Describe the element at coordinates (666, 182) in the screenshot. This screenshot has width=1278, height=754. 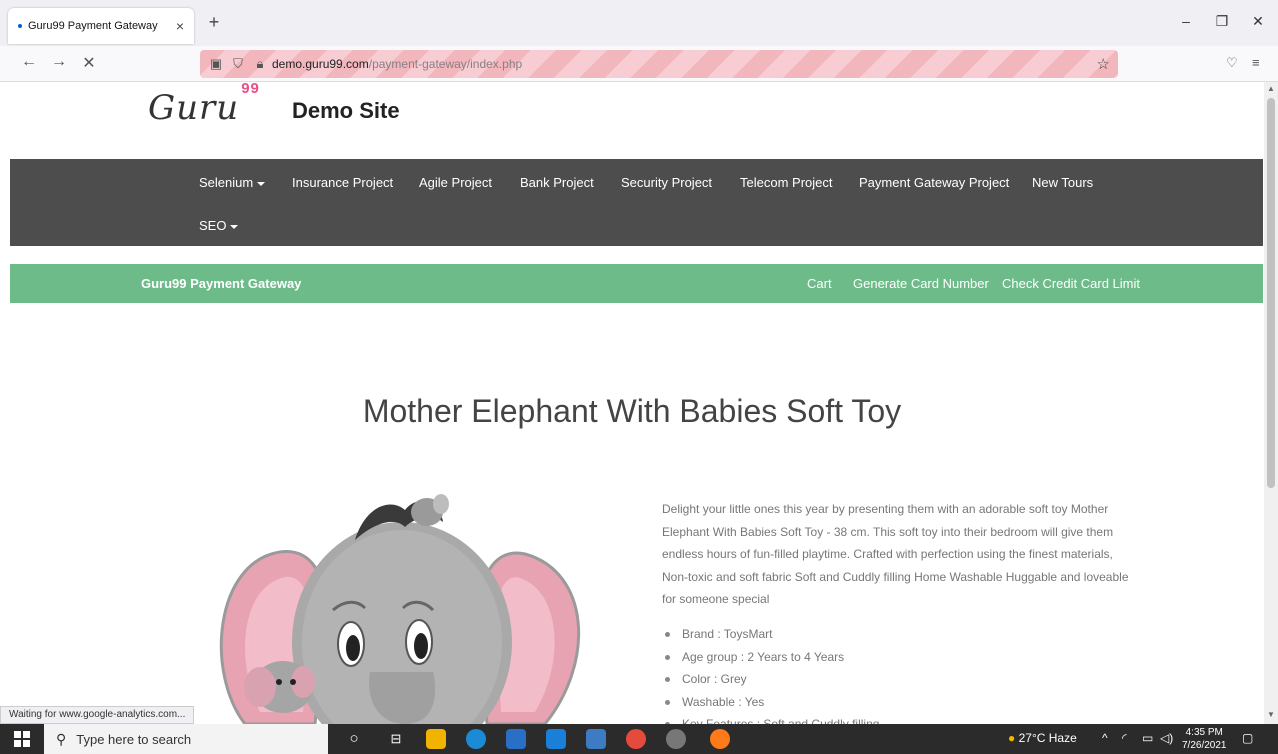
I see `nav-item-security: Security Project` at that location.